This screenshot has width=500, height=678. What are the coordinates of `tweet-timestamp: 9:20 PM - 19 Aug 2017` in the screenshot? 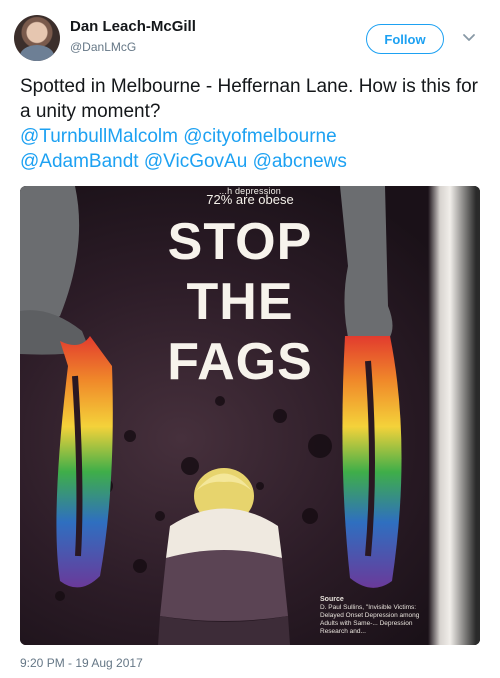 It's located at (81, 663).